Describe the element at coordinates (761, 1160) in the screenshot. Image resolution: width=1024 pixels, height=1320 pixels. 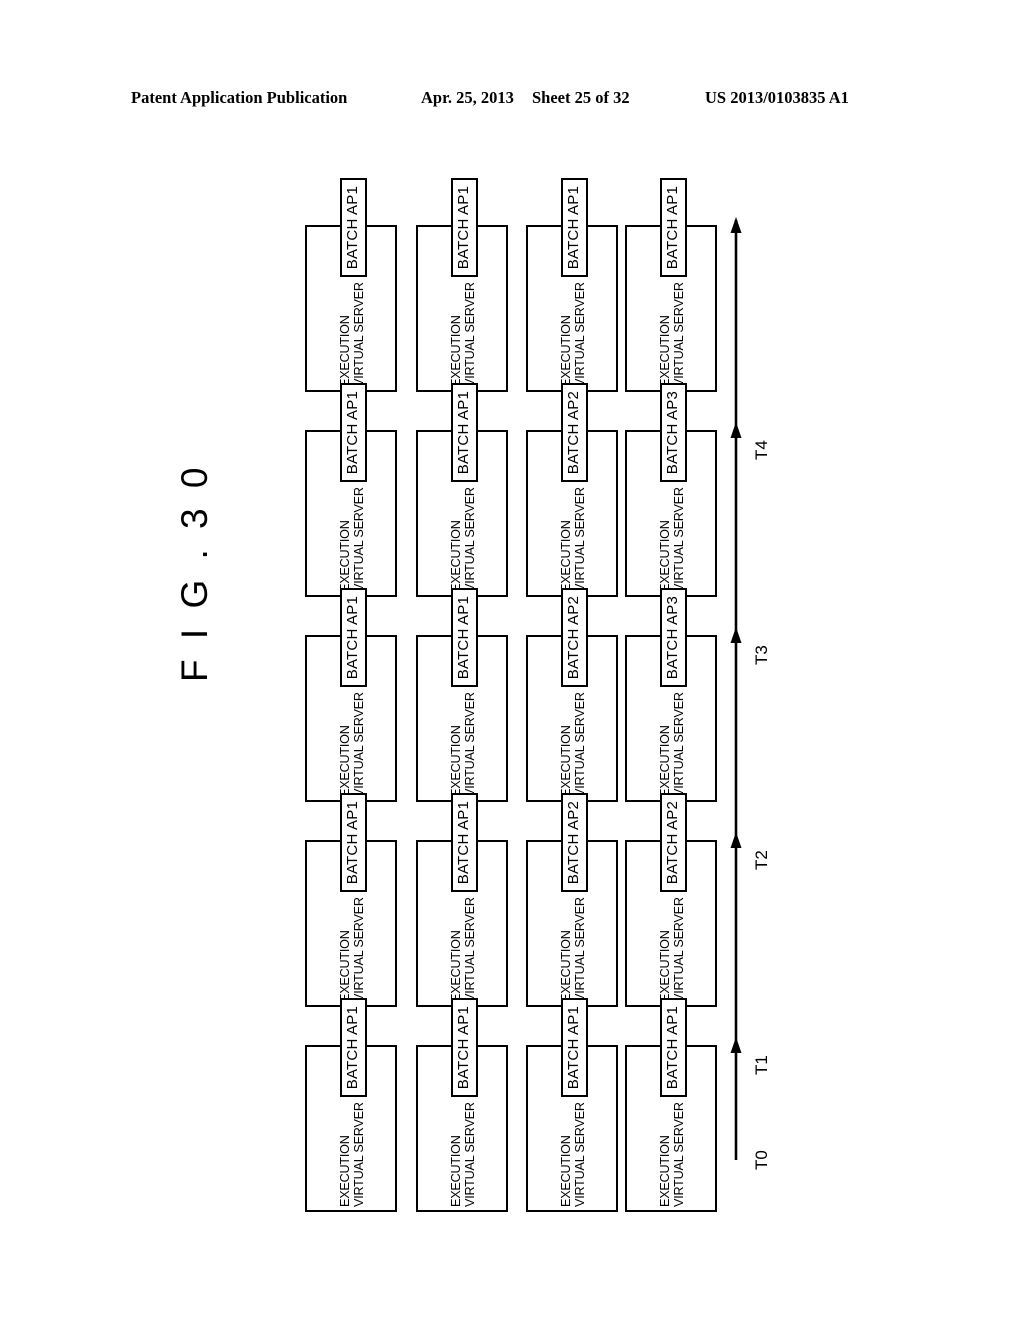
I see `timeline-mark-t0: T0` at that location.